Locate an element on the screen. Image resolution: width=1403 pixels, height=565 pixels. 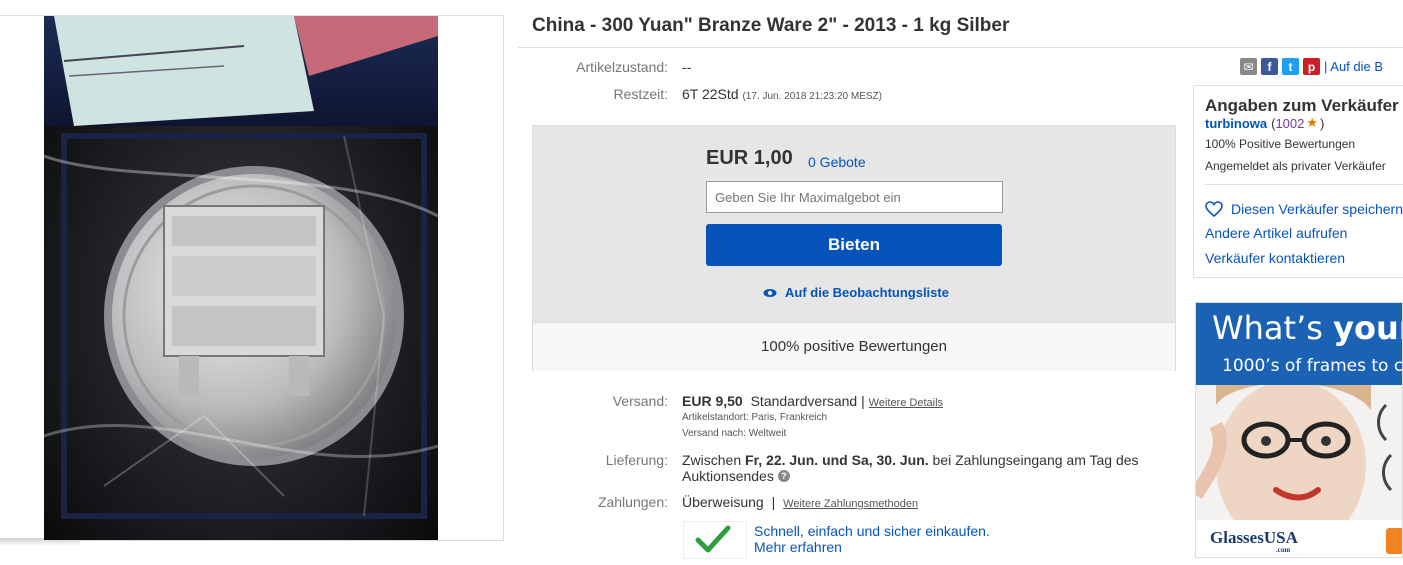
item-location: Artikelstandort: Paris, Frankreich is located at coordinates (755, 417).